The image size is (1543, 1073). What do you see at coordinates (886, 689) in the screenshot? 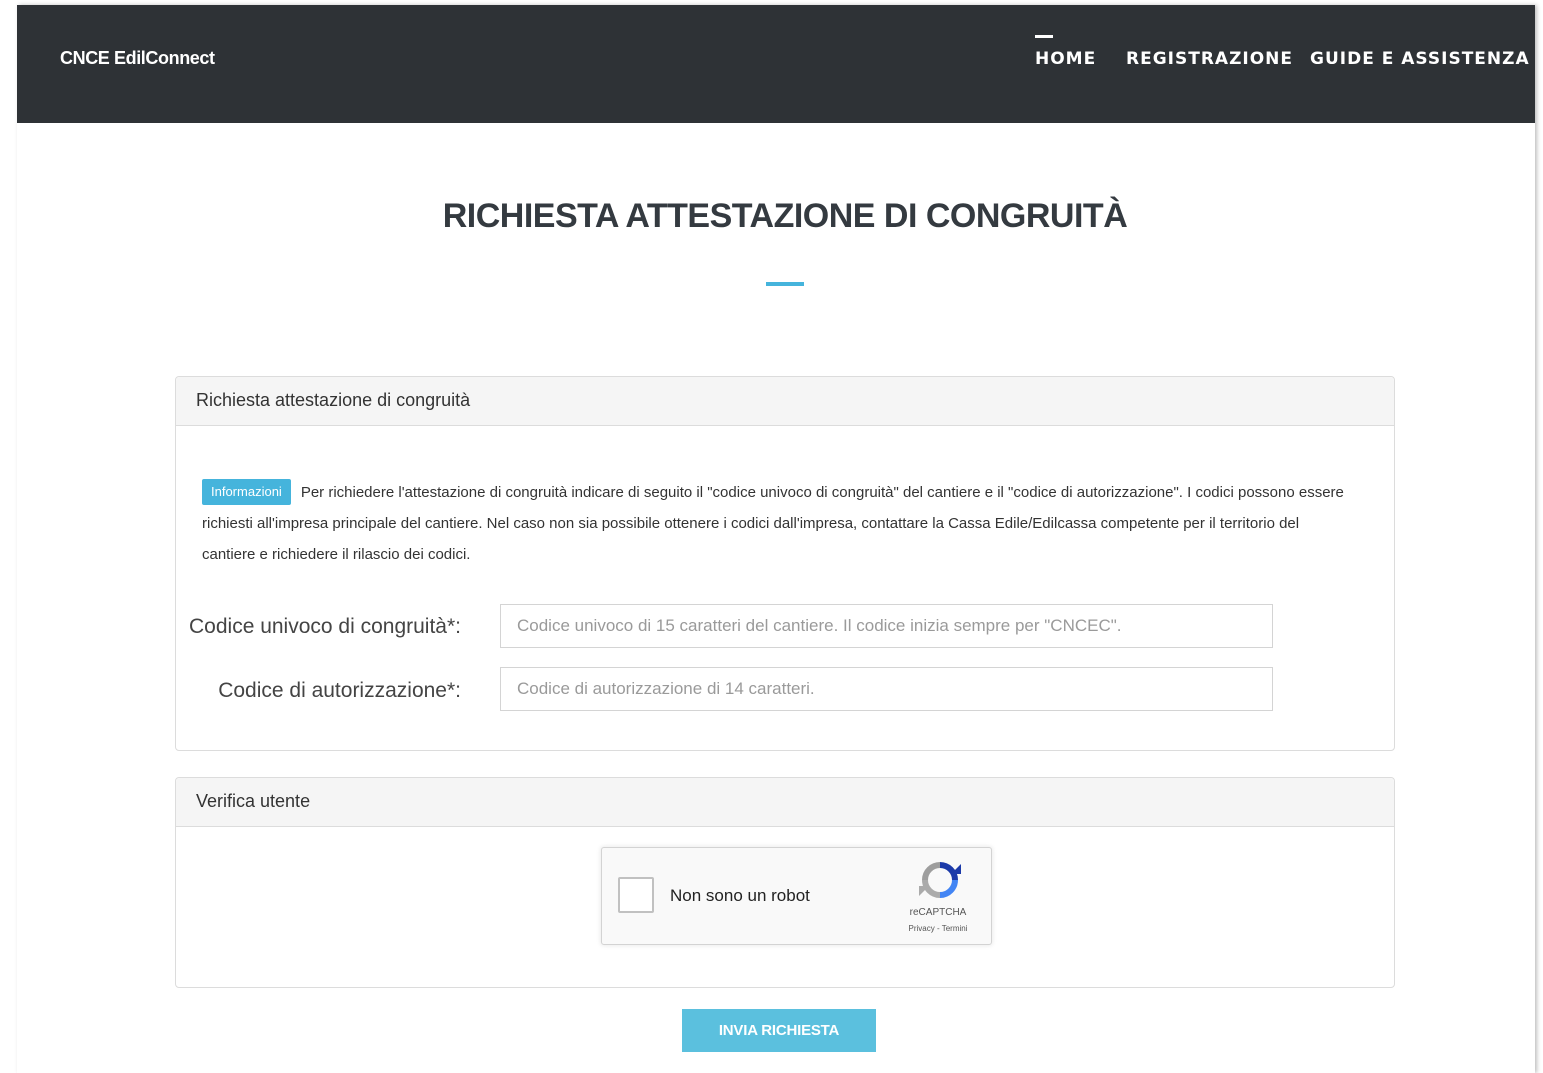
I see `codice-autorizzazione-input` at bounding box center [886, 689].